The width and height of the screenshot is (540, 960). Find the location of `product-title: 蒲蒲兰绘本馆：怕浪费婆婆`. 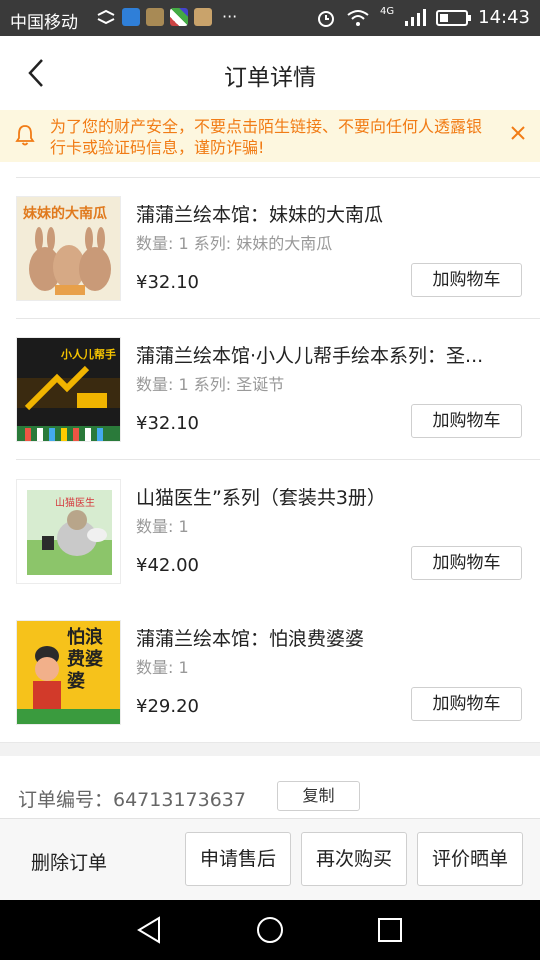

product-title: 蒲蒲兰绘本馆：怕浪费婆婆 is located at coordinates (329, 637).